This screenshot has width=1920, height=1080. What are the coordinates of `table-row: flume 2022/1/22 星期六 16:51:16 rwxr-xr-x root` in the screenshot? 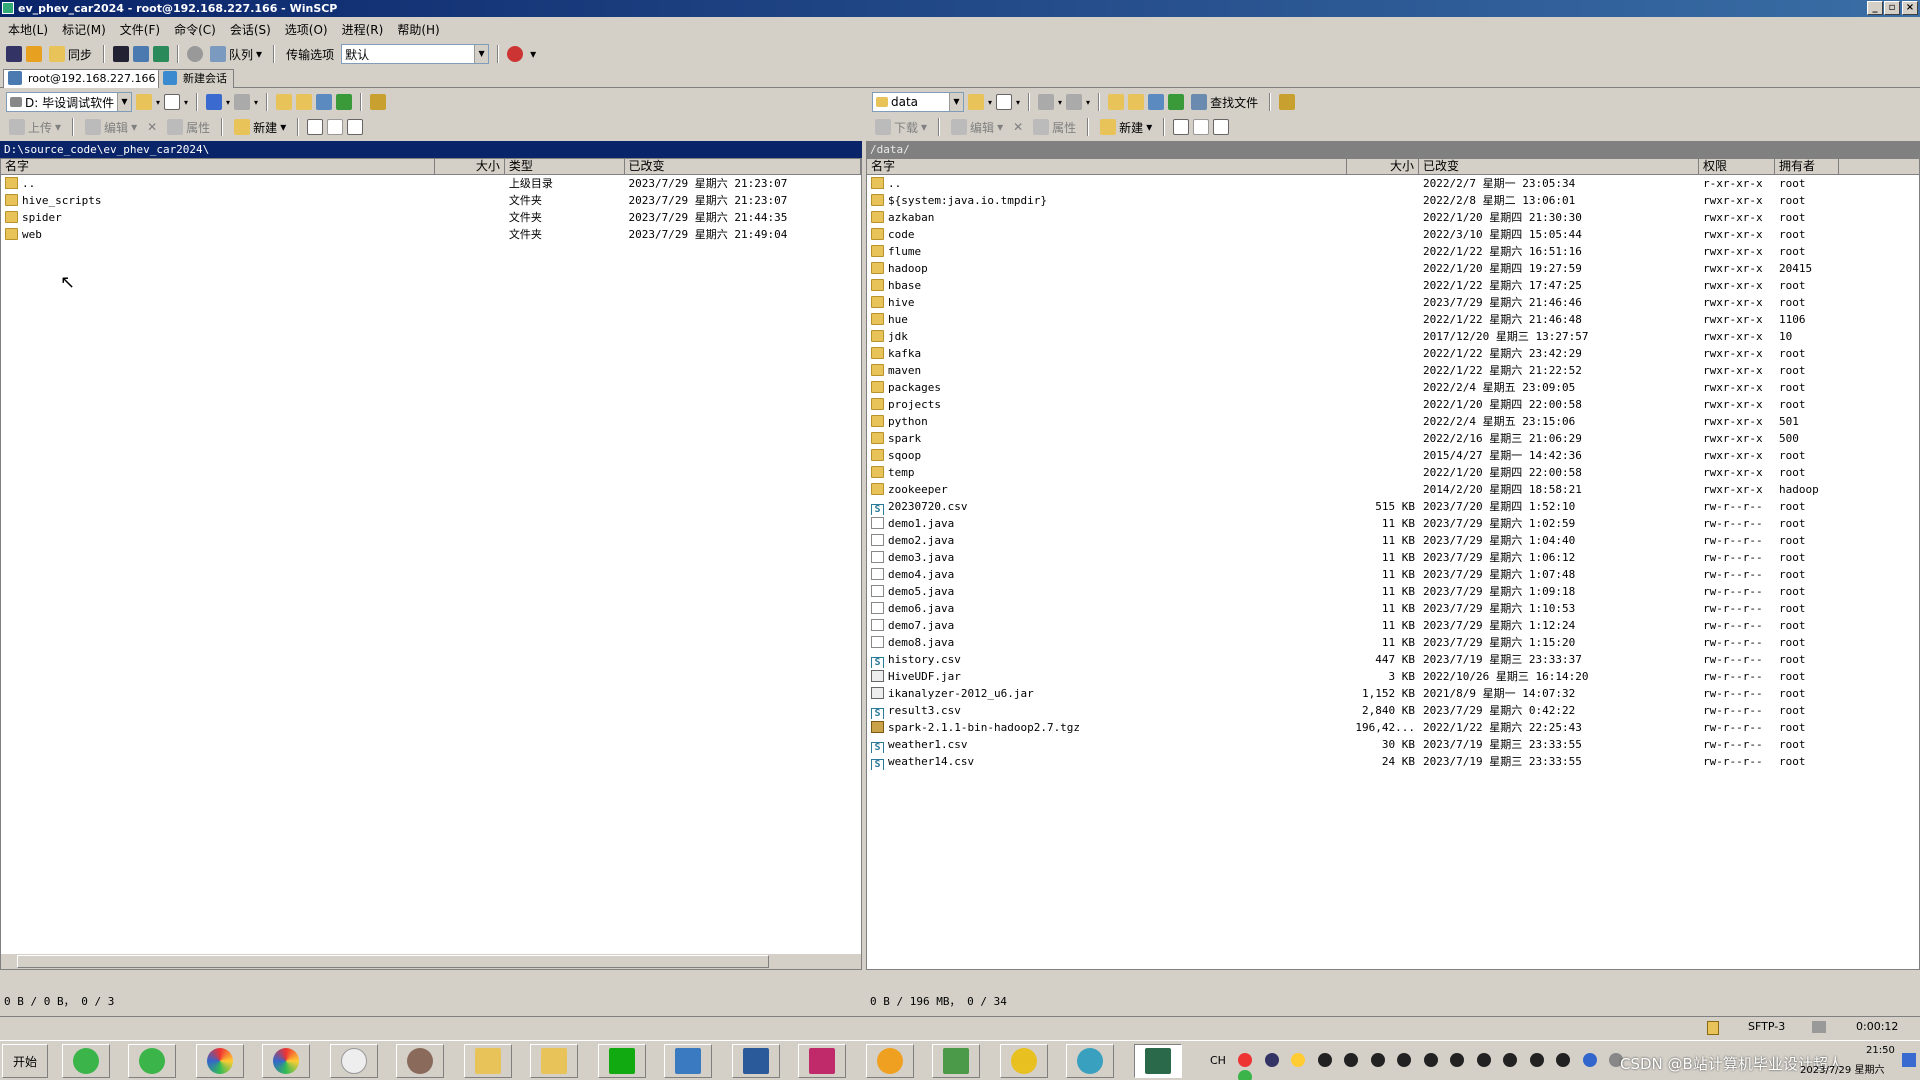 It's located at (1393, 251).